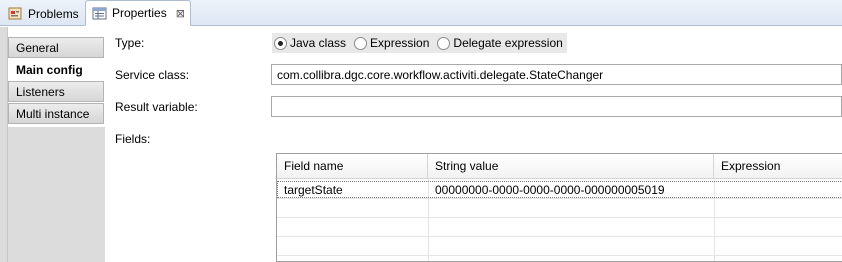  I want to click on tab-properties: Properties ⊠, so click(138, 13).